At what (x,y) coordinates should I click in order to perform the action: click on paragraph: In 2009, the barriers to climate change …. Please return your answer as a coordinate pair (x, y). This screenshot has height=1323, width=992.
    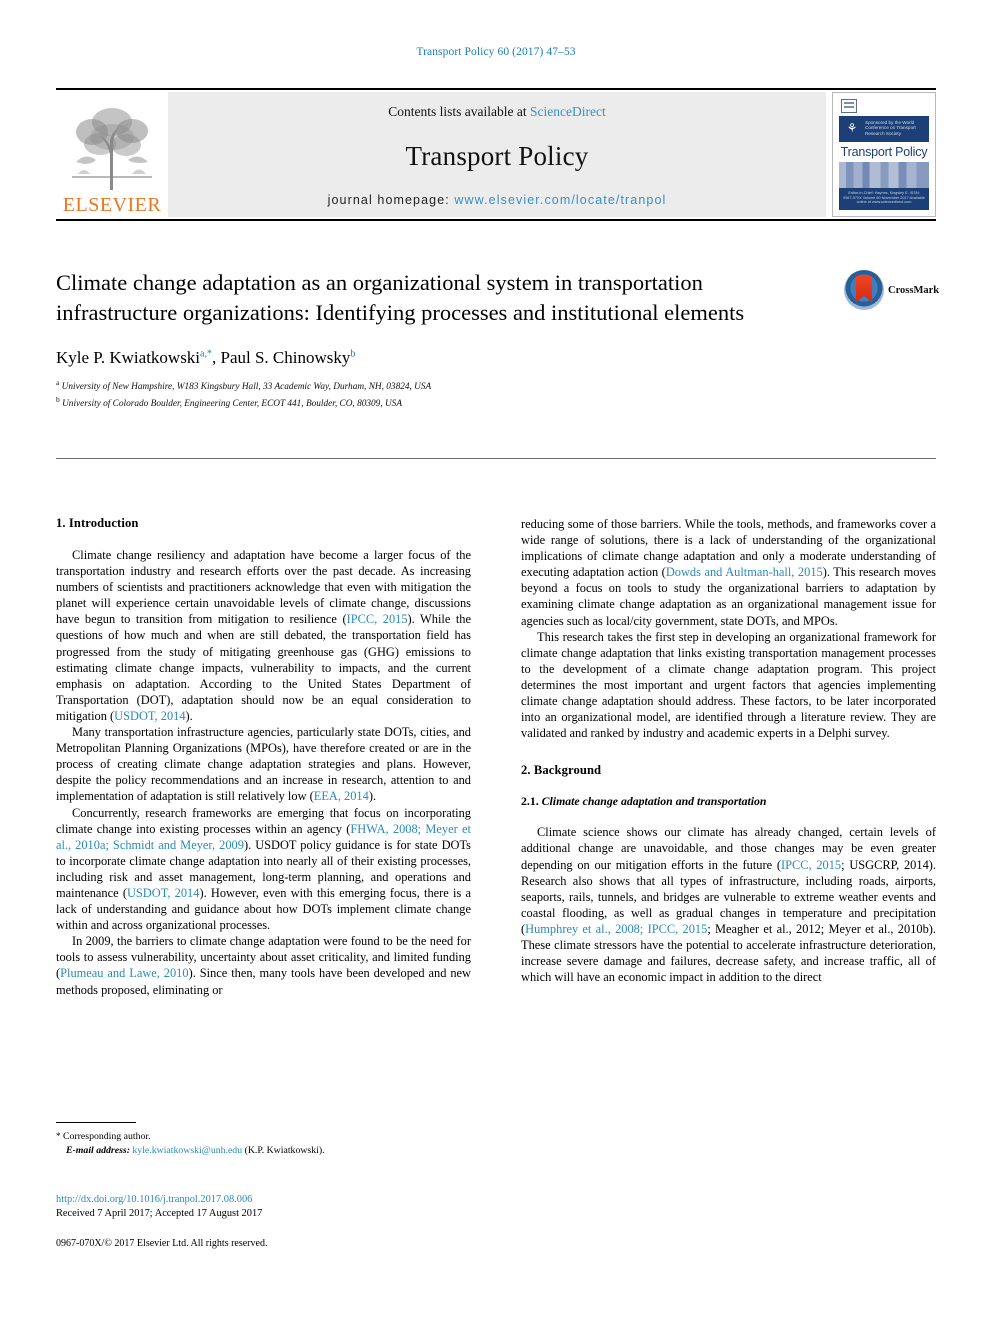
    Looking at the image, I should click on (263, 965).